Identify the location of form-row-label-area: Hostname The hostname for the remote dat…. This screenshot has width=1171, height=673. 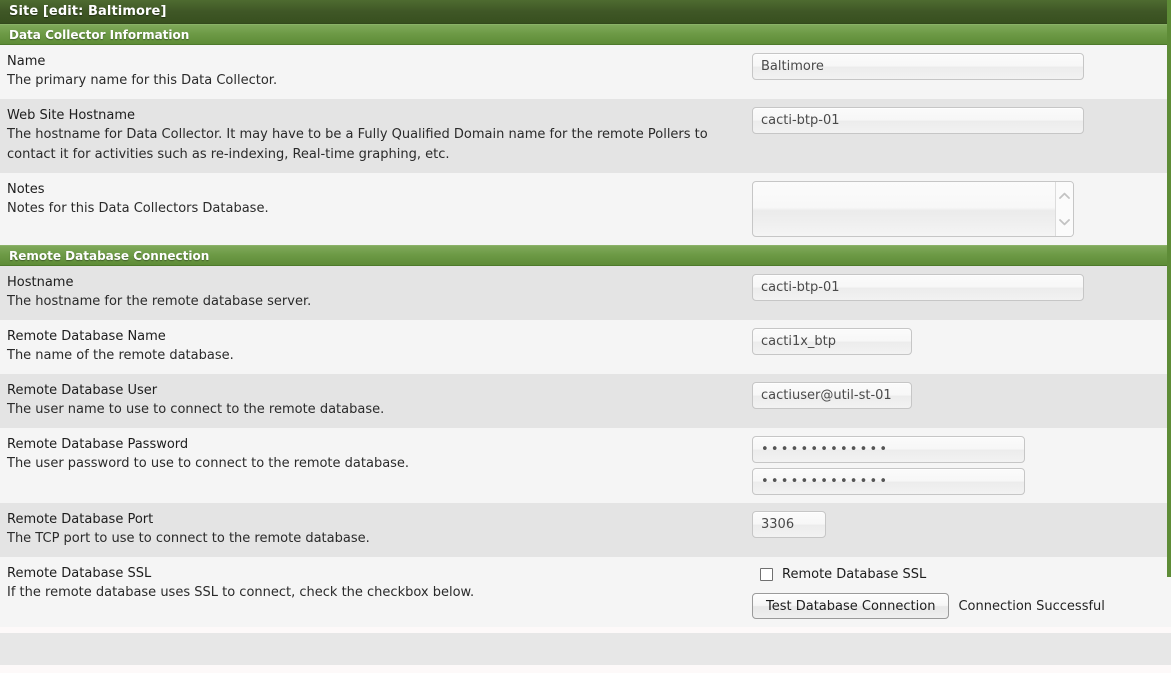
(376, 293).